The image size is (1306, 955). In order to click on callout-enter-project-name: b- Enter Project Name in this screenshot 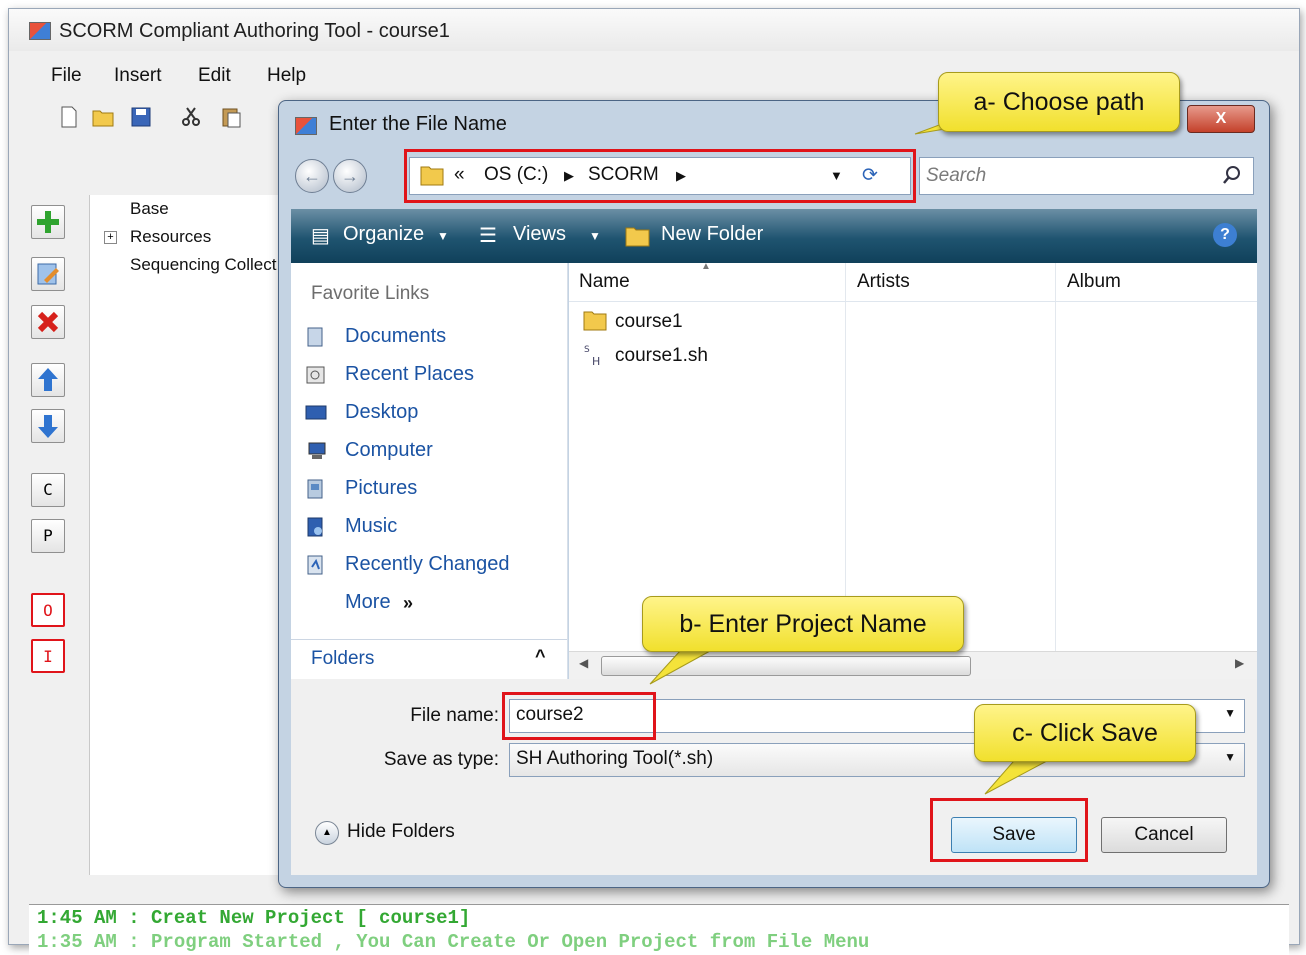, I will do `click(803, 624)`.